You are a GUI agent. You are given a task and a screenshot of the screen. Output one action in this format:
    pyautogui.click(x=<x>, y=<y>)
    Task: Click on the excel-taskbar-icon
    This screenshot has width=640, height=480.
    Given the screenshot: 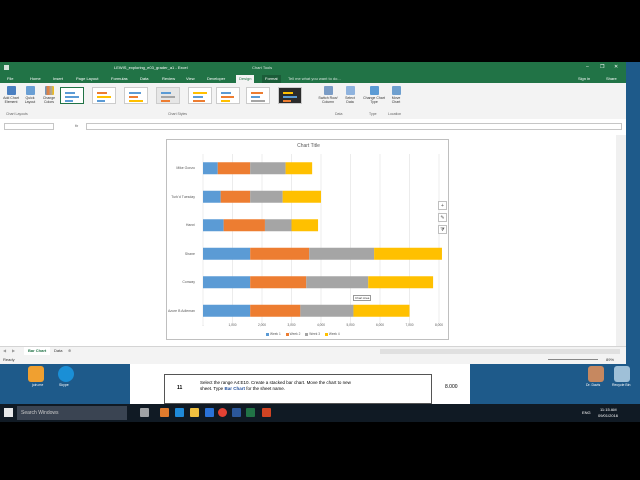 What is the action you would take?
    pyautogui.click(x=250, y=412)
    